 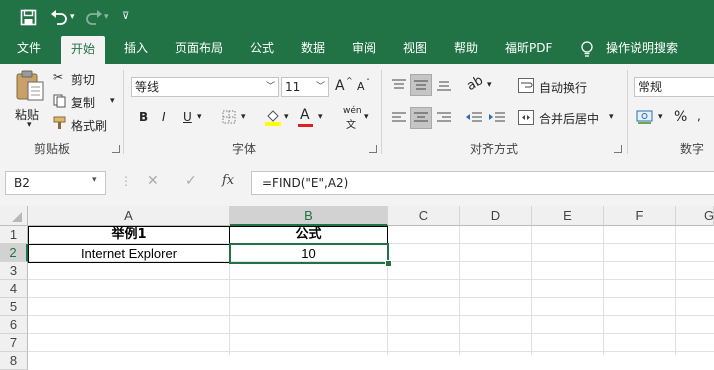 I want to click on chevron-down-icon: ﹀, so click(x=320, y=87).